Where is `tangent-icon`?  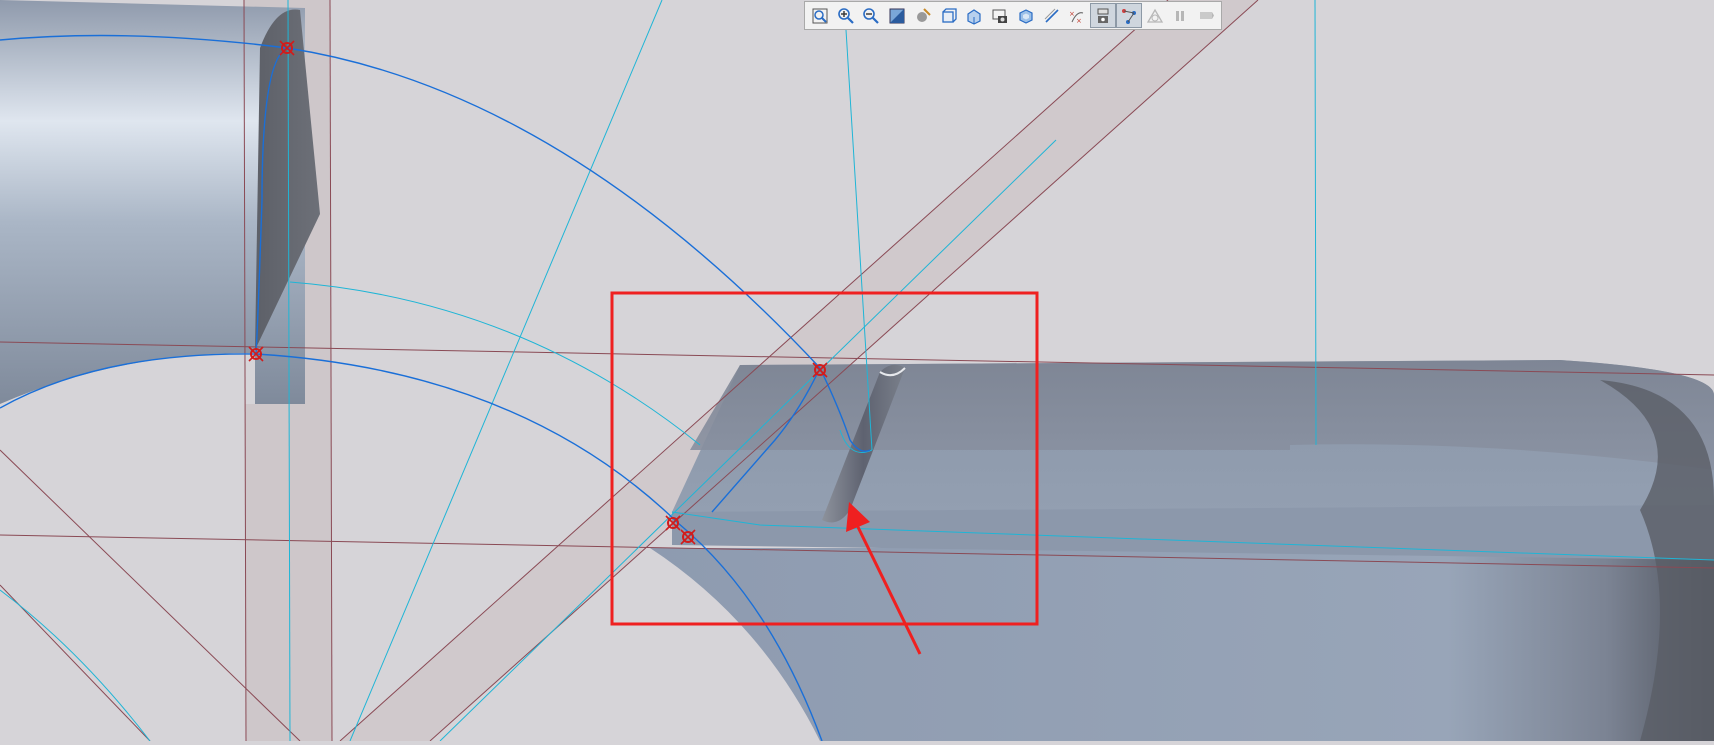
tangent-icon is located at coordinates (1155, 16).